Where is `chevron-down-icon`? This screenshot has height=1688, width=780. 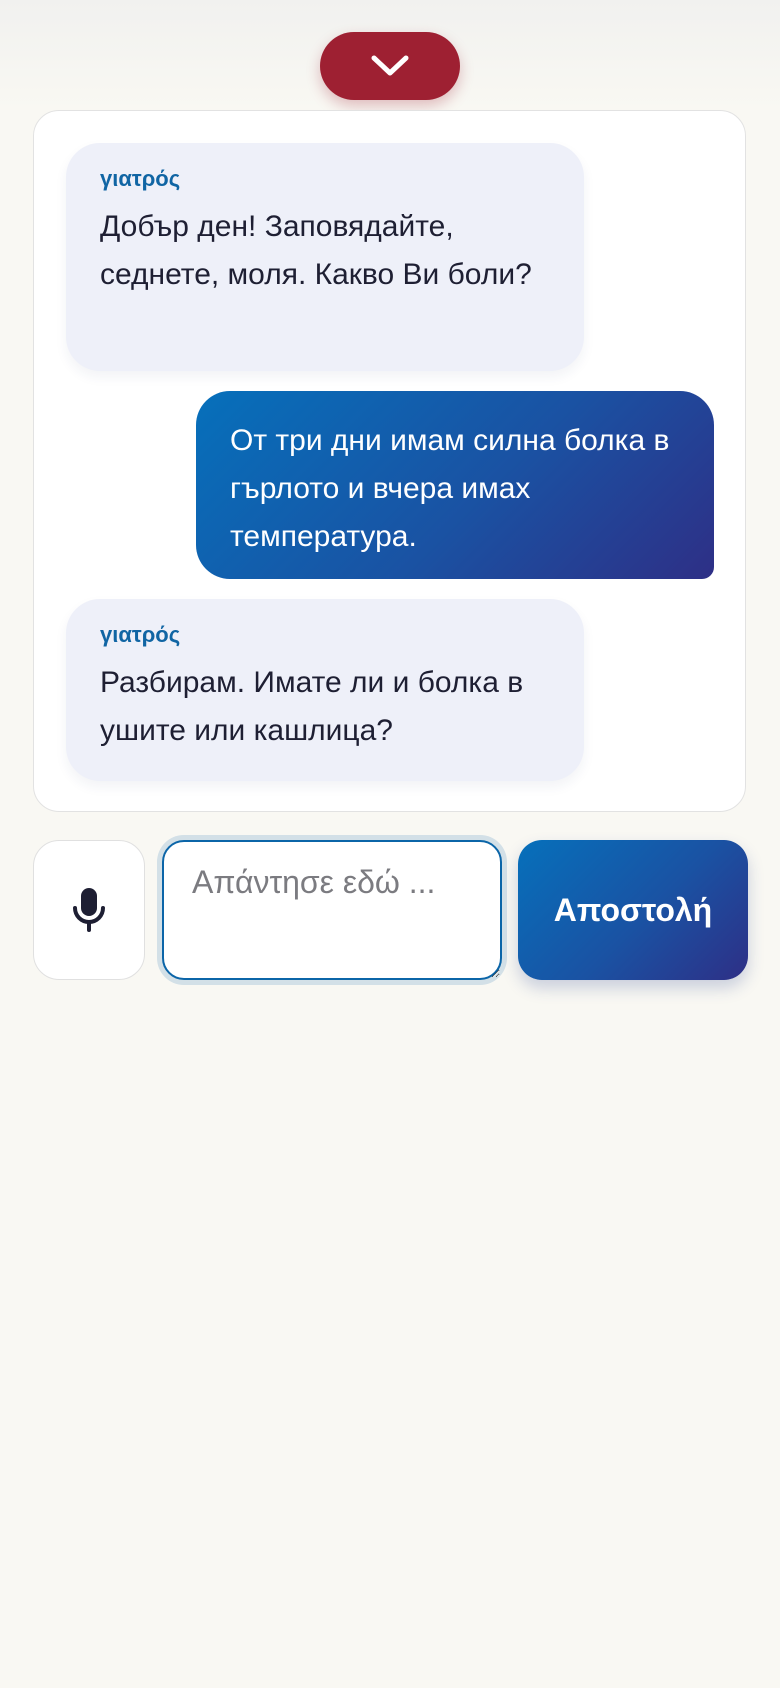
chevron-down-icon is located at coordinates (390, 65).